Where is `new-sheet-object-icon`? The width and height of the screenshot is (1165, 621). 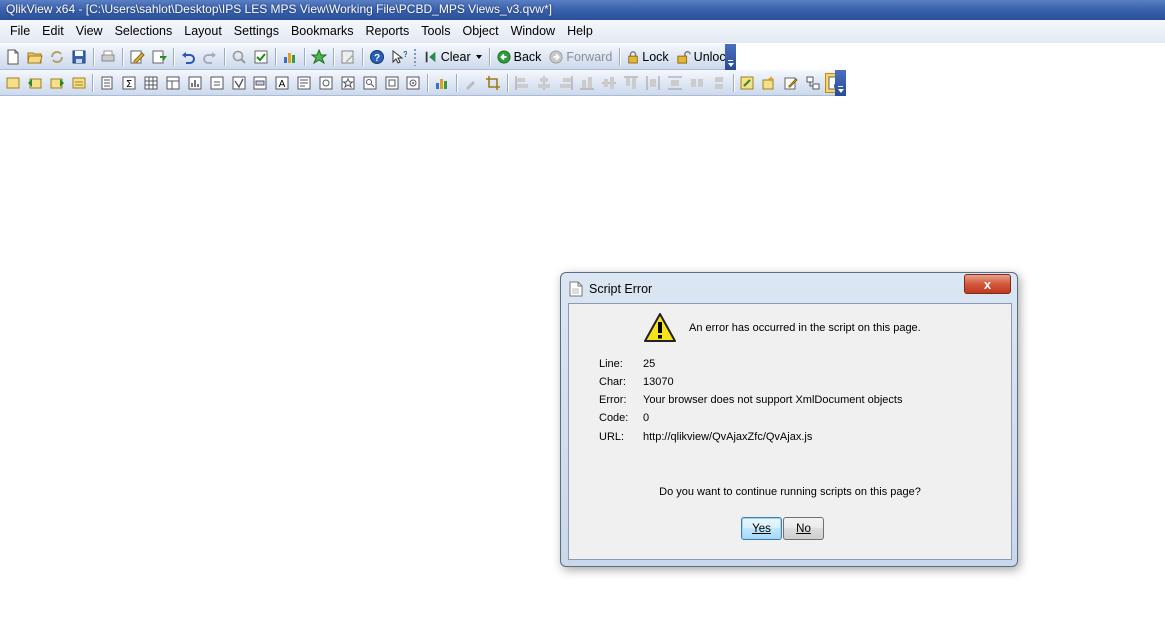 new-sheet-object-icon is located at coordinates (769, 83).